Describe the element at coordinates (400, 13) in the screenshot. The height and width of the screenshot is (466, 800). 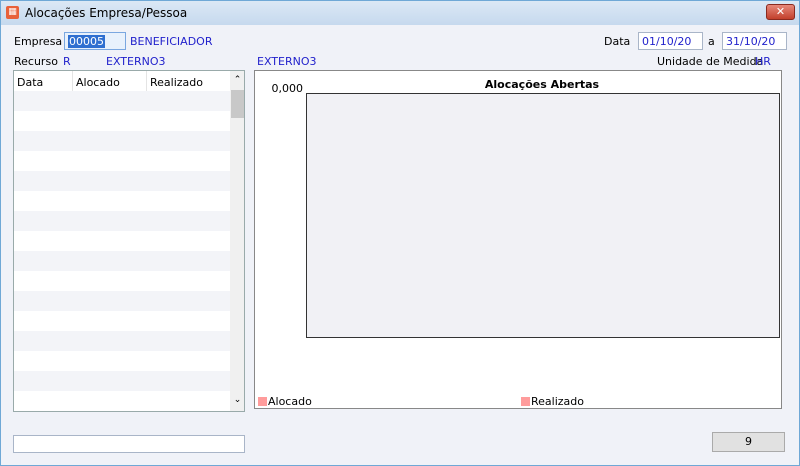
I see `title-bar: ▦ Alocações Empresa/Pessoa ✕` at that location.